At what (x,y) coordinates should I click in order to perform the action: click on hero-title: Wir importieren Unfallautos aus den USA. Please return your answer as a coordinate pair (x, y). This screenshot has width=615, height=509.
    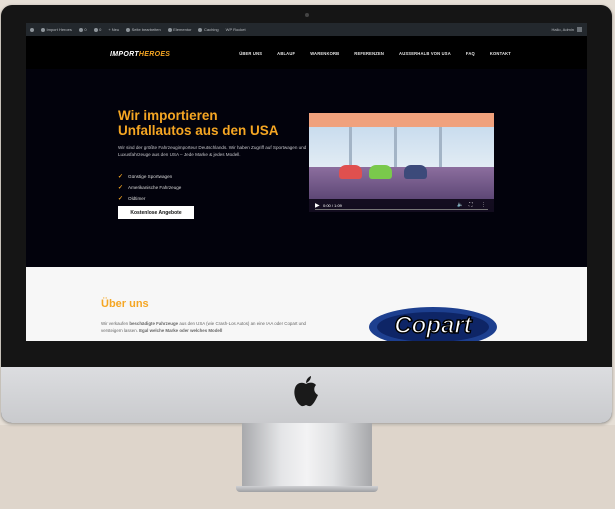
    Looking at the image, I should click on (198, 123).